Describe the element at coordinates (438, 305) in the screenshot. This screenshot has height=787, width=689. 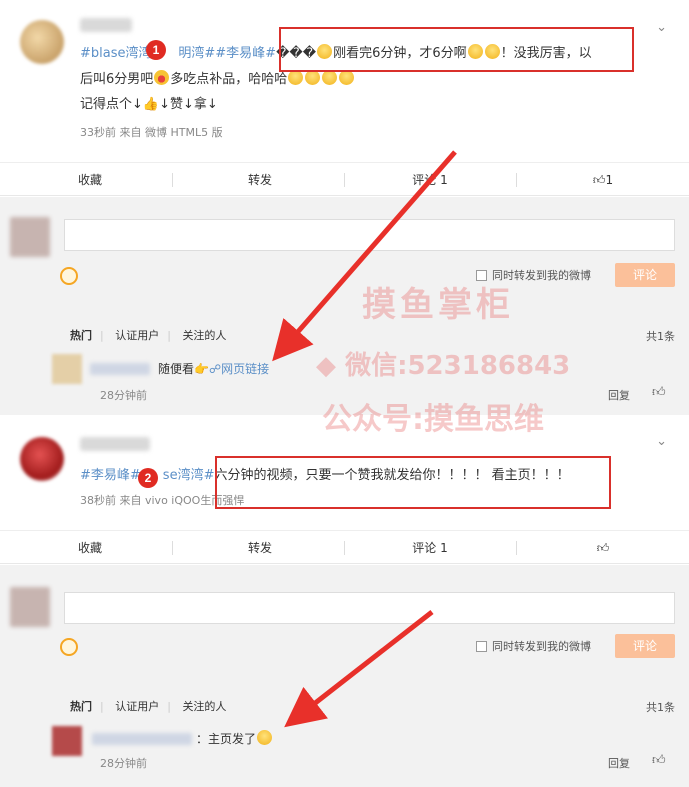
I see `watermark-title: 摸鱼掌柜` at that location.